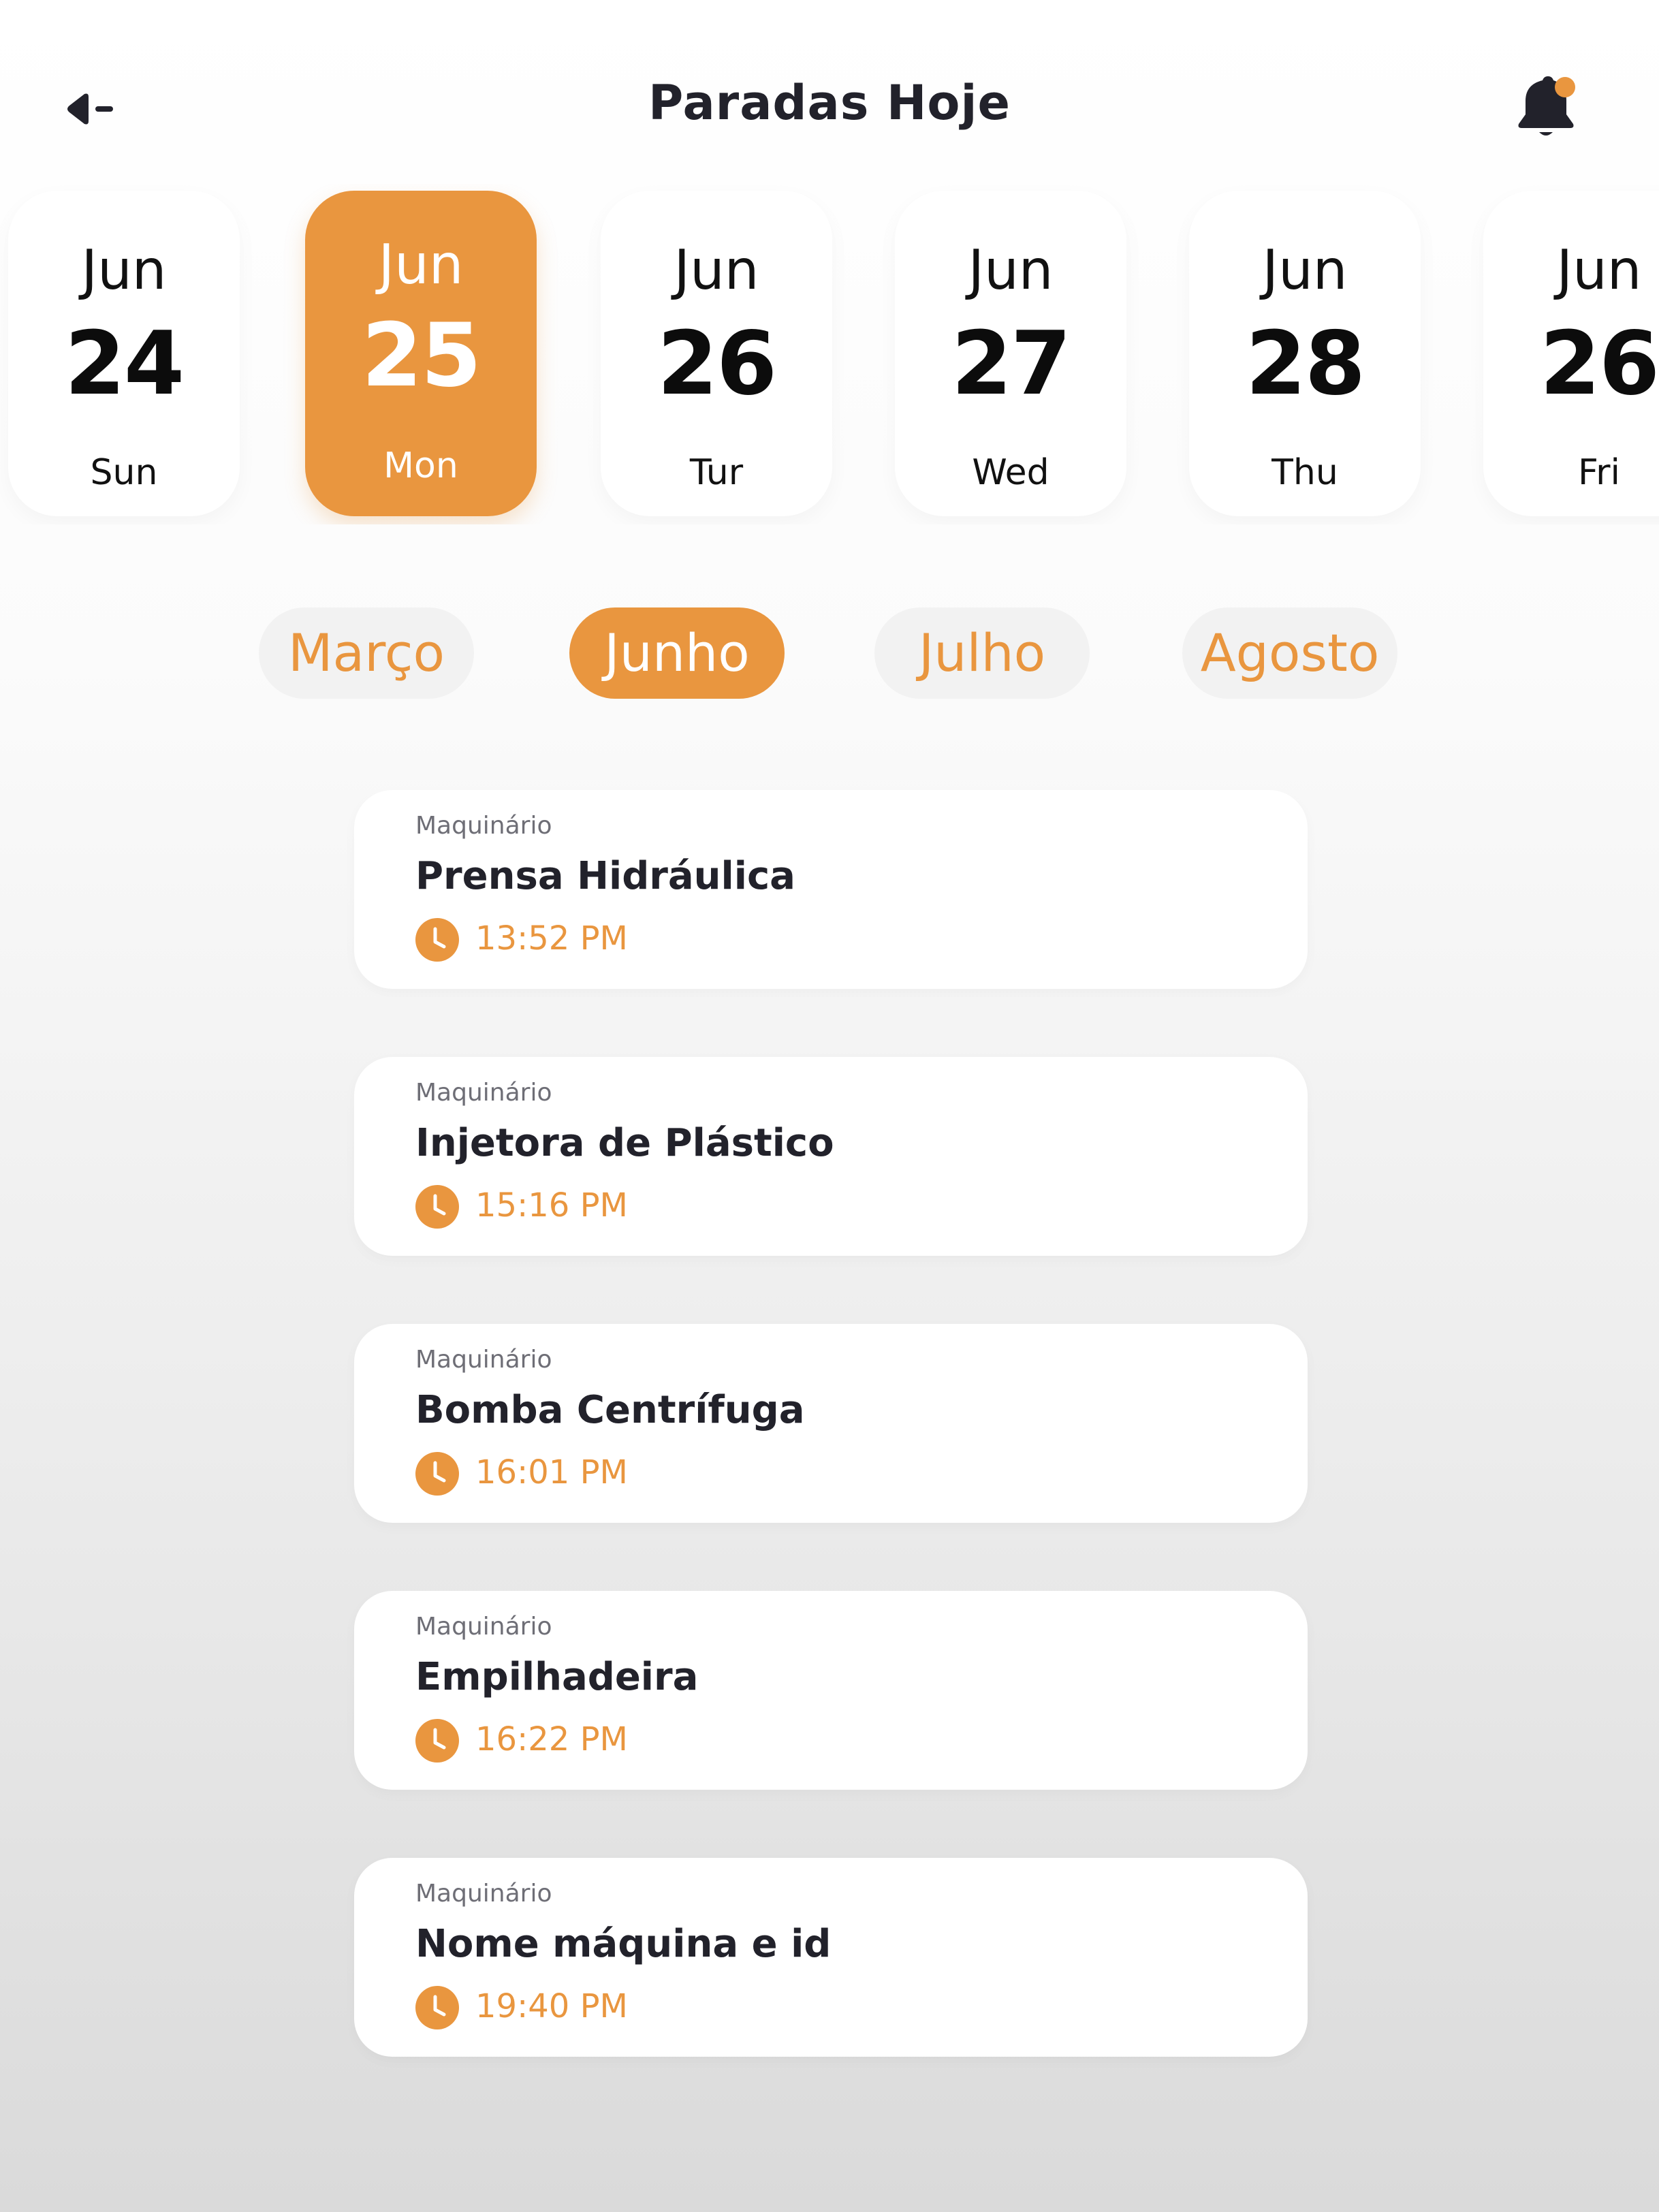  What do you see at coordinates (829, 103) in the screenshot?
I see `page-title: Paradas Hoje` at bounding box center [829, 103].